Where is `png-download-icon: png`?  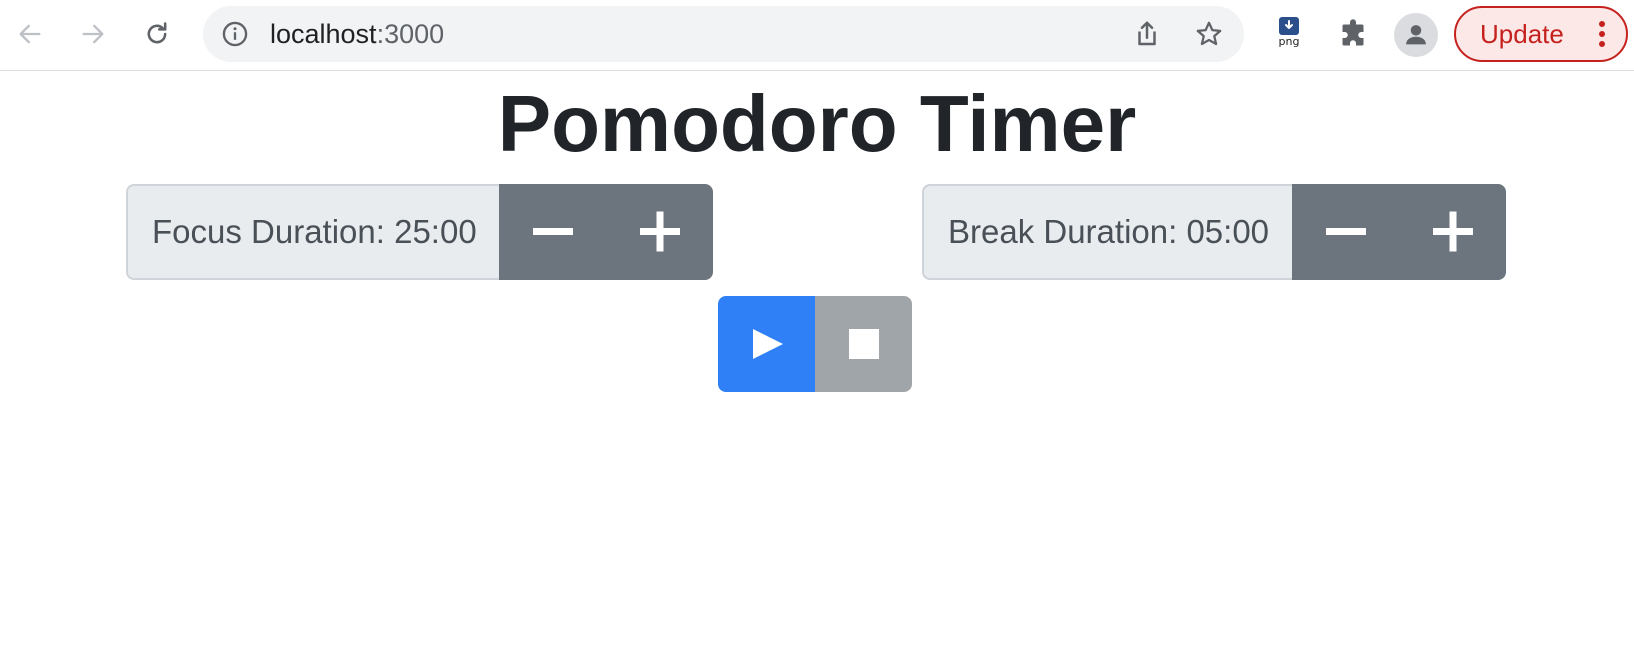 png-download-icon: png is located at coordinates (1289, 35).